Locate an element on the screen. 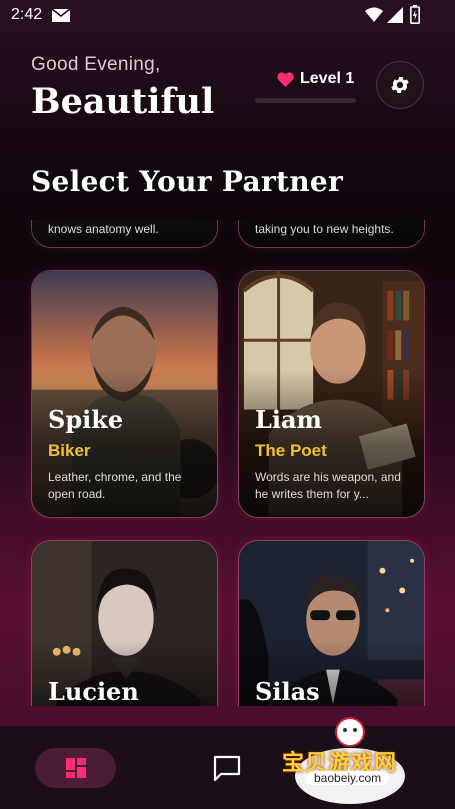 The width and height of the screenshot is (455, 809). partner-card-silas: Silas is located at coordinates (331, 623).